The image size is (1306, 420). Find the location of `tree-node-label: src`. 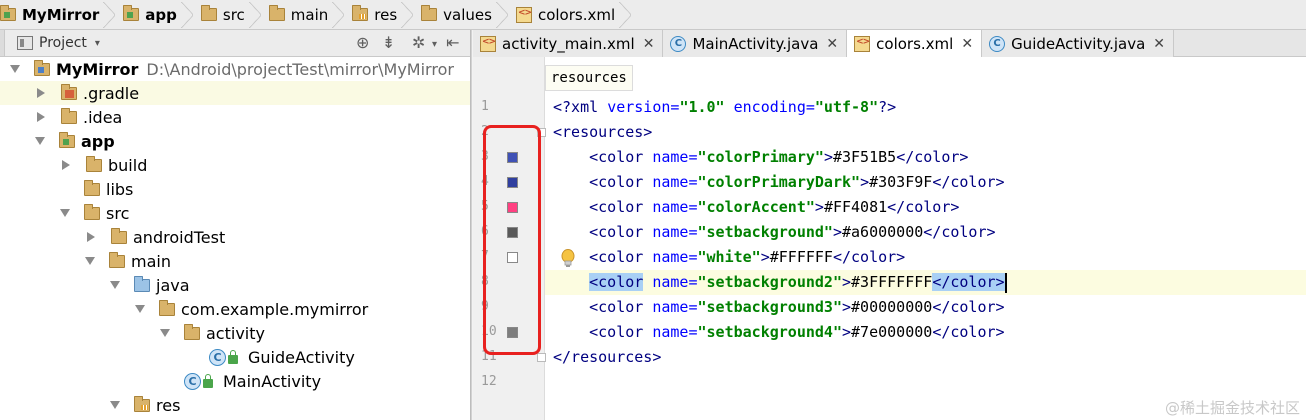

tree-node-label: src is located at coordinates (118, 213).